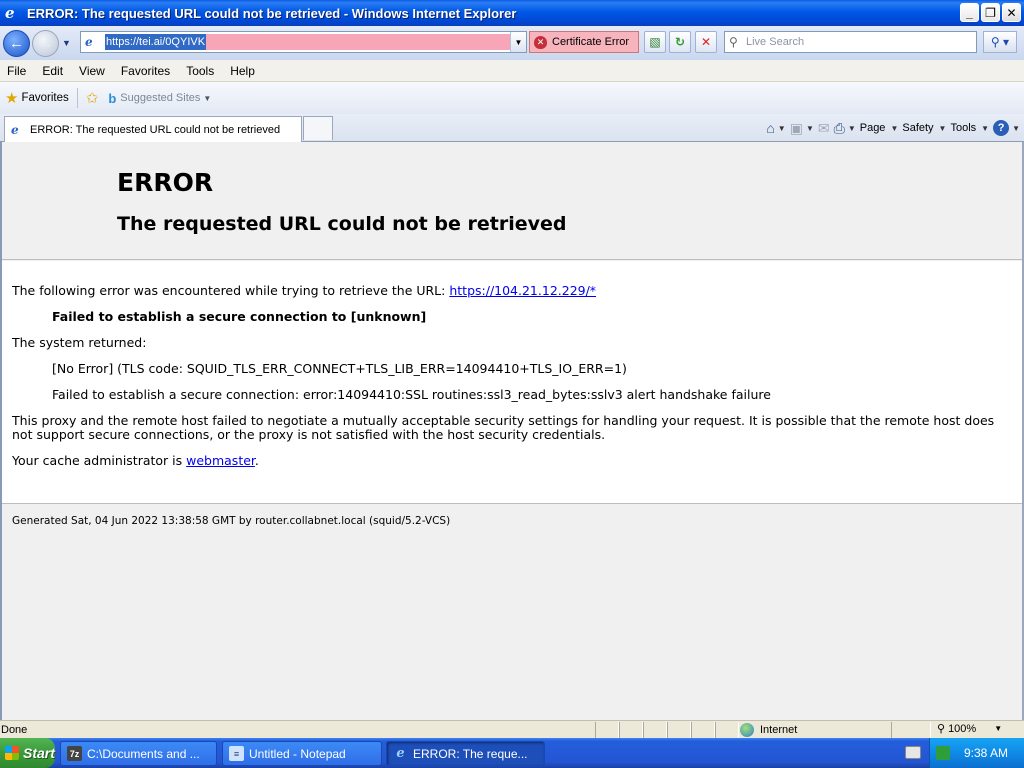 The height and width of the screenshot is (768, 1024). Describe the element at coordinates (512, 729) in the screenshot. I see `status-bar: Done Internet ⚲ 100% ▼` at that location.